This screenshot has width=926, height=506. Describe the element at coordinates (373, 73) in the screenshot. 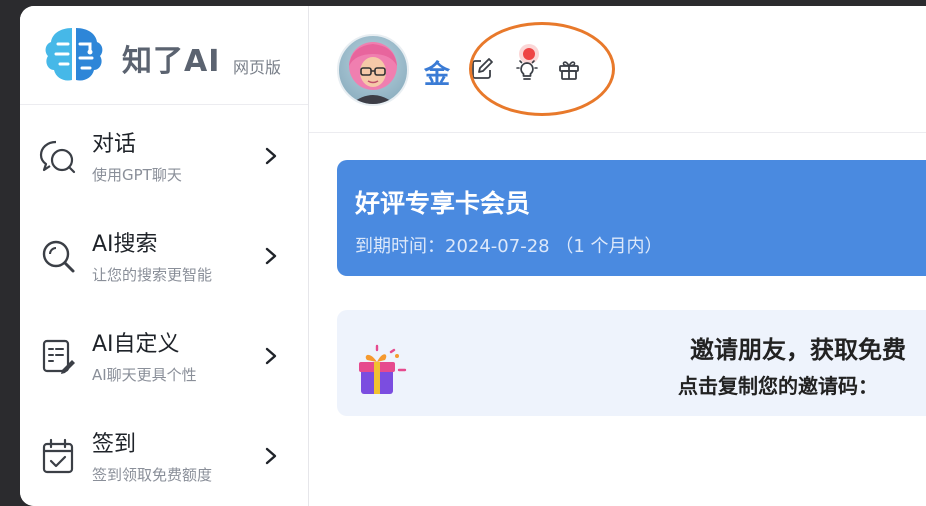

I see `avatar-portrait-icon` at that location.